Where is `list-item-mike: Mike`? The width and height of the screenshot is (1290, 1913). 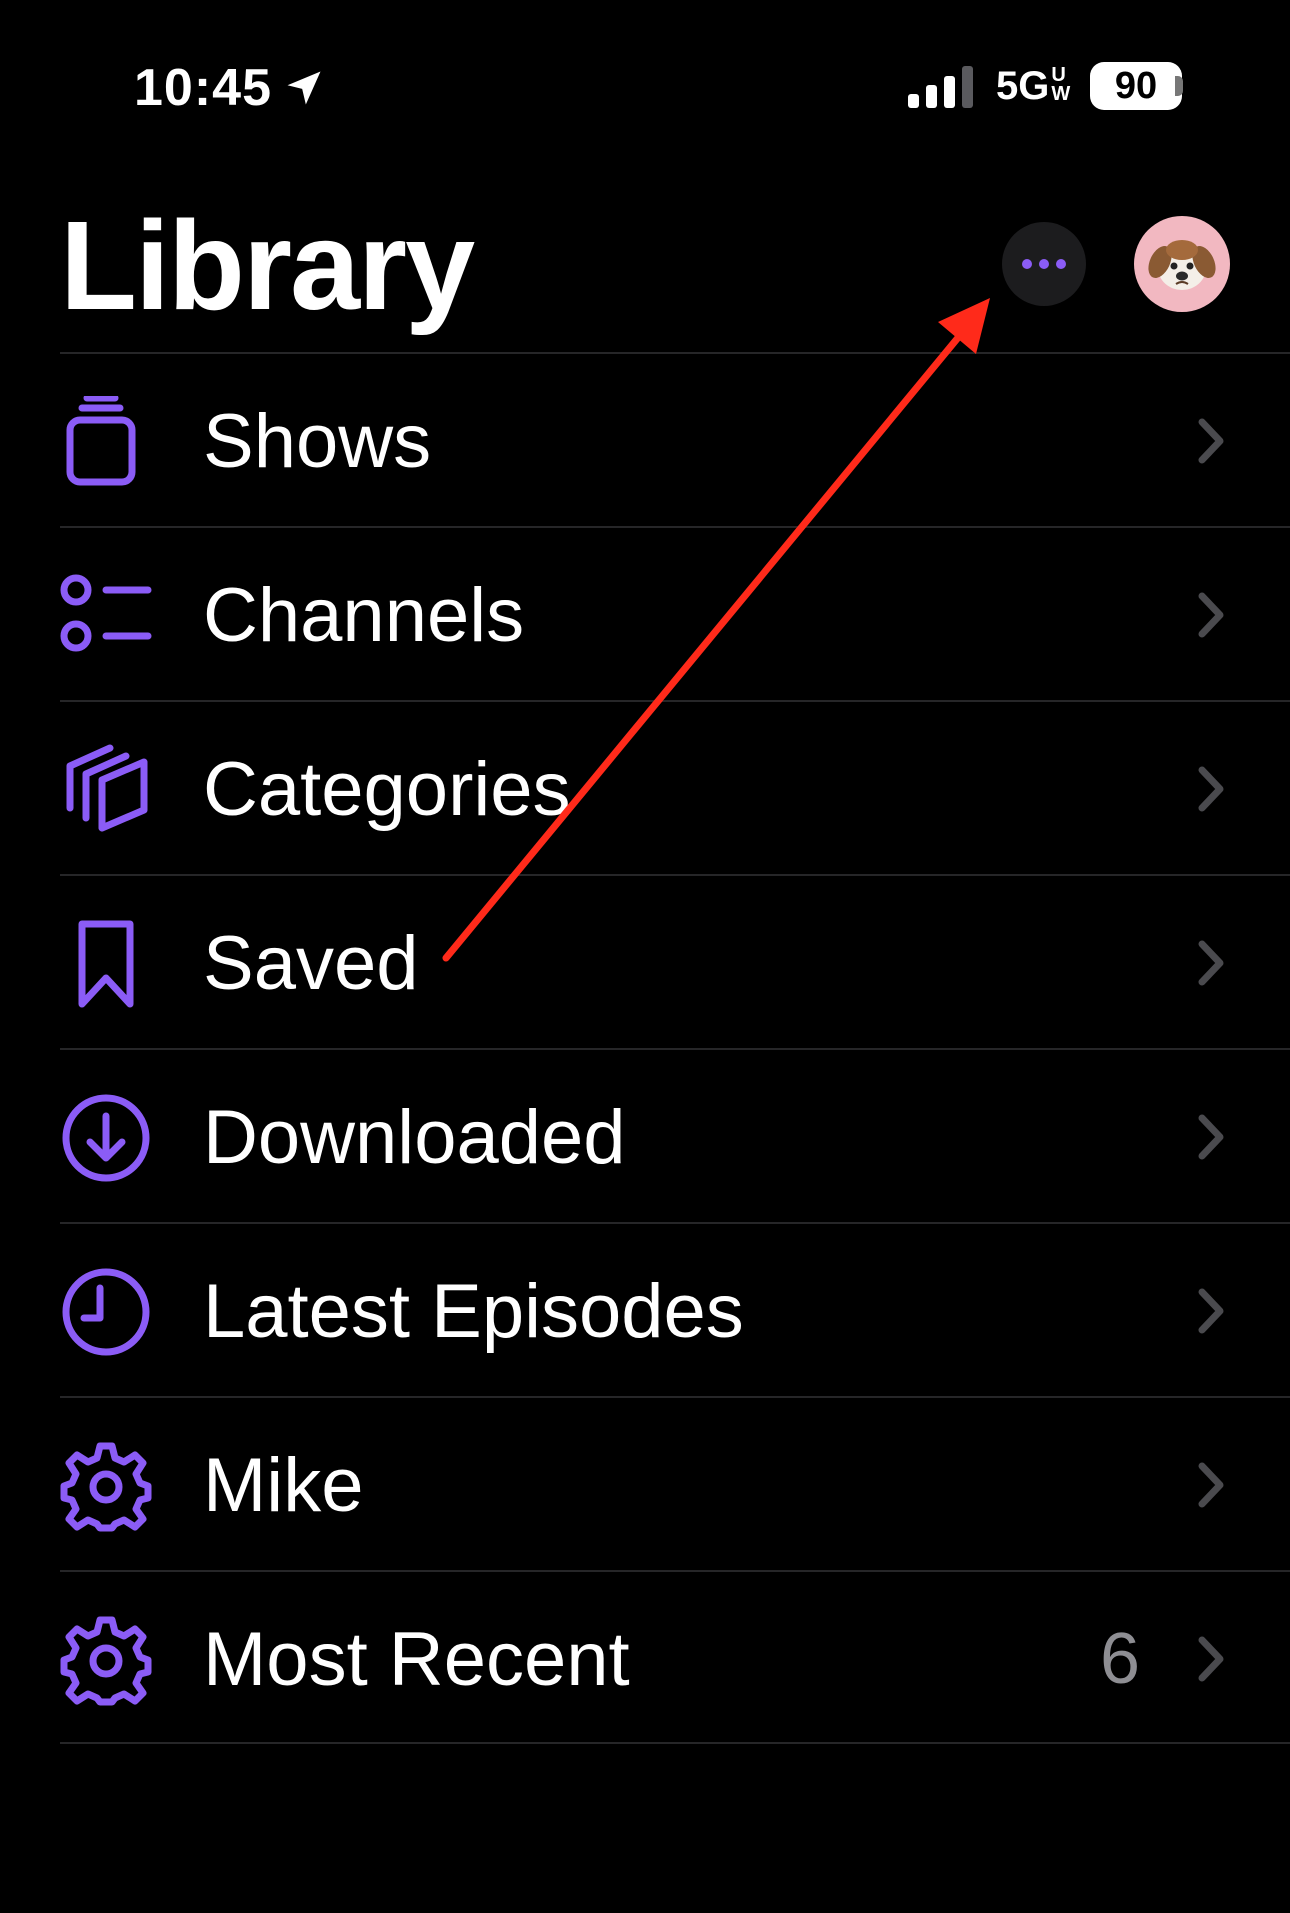
list-item-mike: Mike is located at coordinates (675, 1483).